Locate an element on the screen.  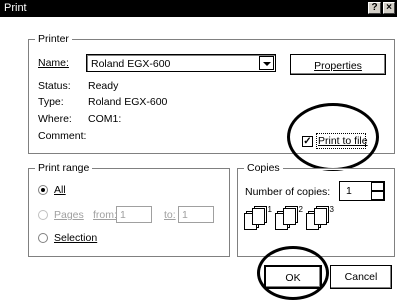
cancel-button: Cancel is located at coordinates (361, 277).